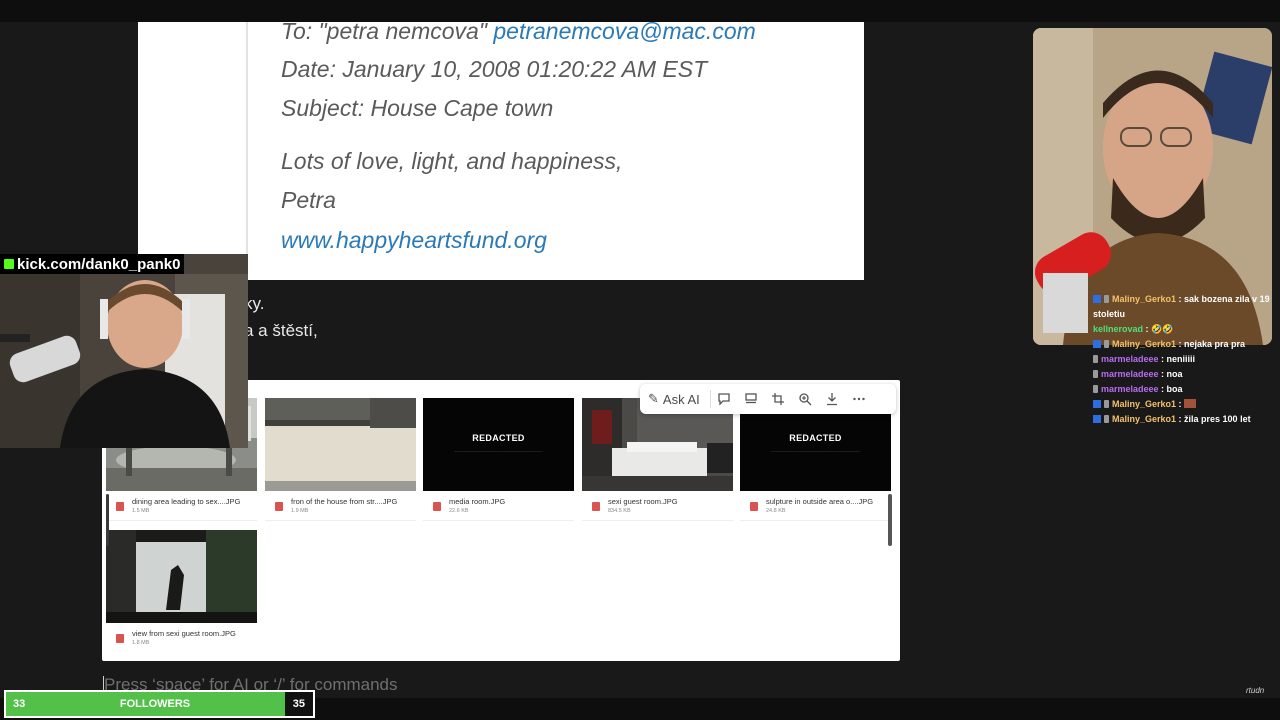 The image size is (1280, 720). I want to click on comment-icon, so click(724, 399).